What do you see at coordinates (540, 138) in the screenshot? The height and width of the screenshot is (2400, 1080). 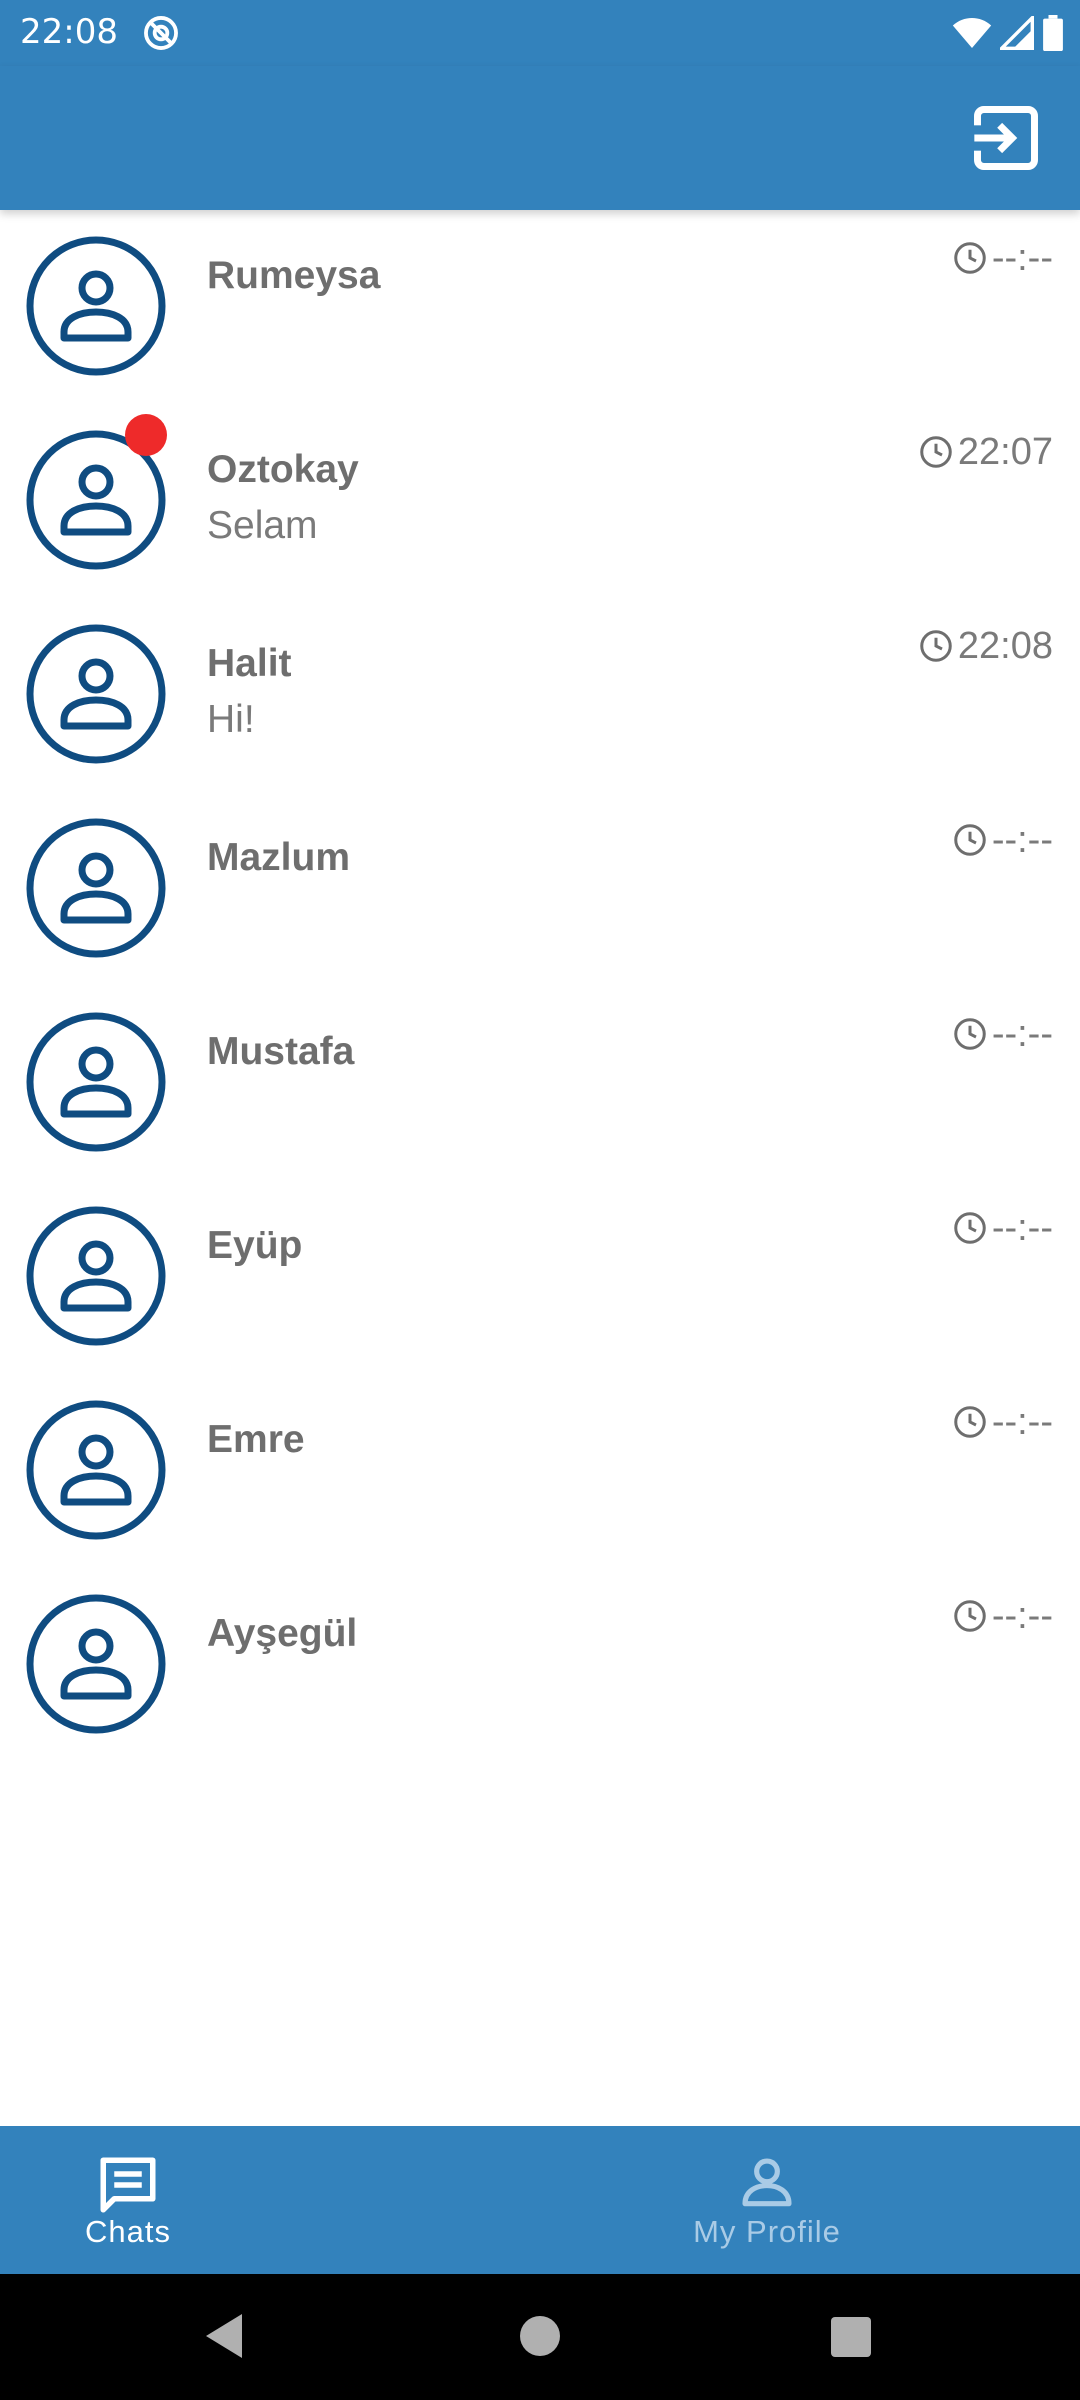 I see `app-bar` at bounding box center [540, 138].